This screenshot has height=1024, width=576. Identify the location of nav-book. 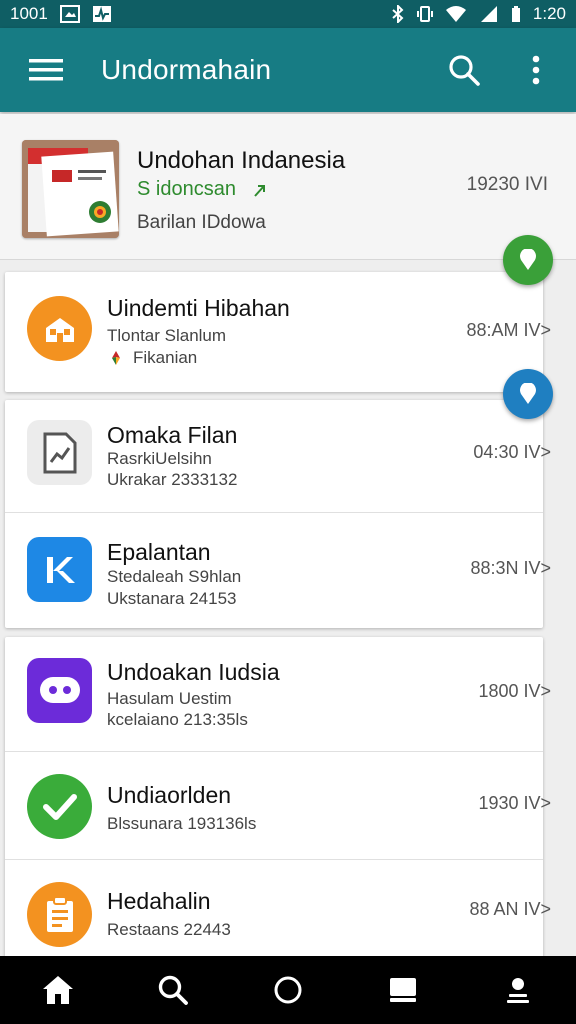
(403, 990).